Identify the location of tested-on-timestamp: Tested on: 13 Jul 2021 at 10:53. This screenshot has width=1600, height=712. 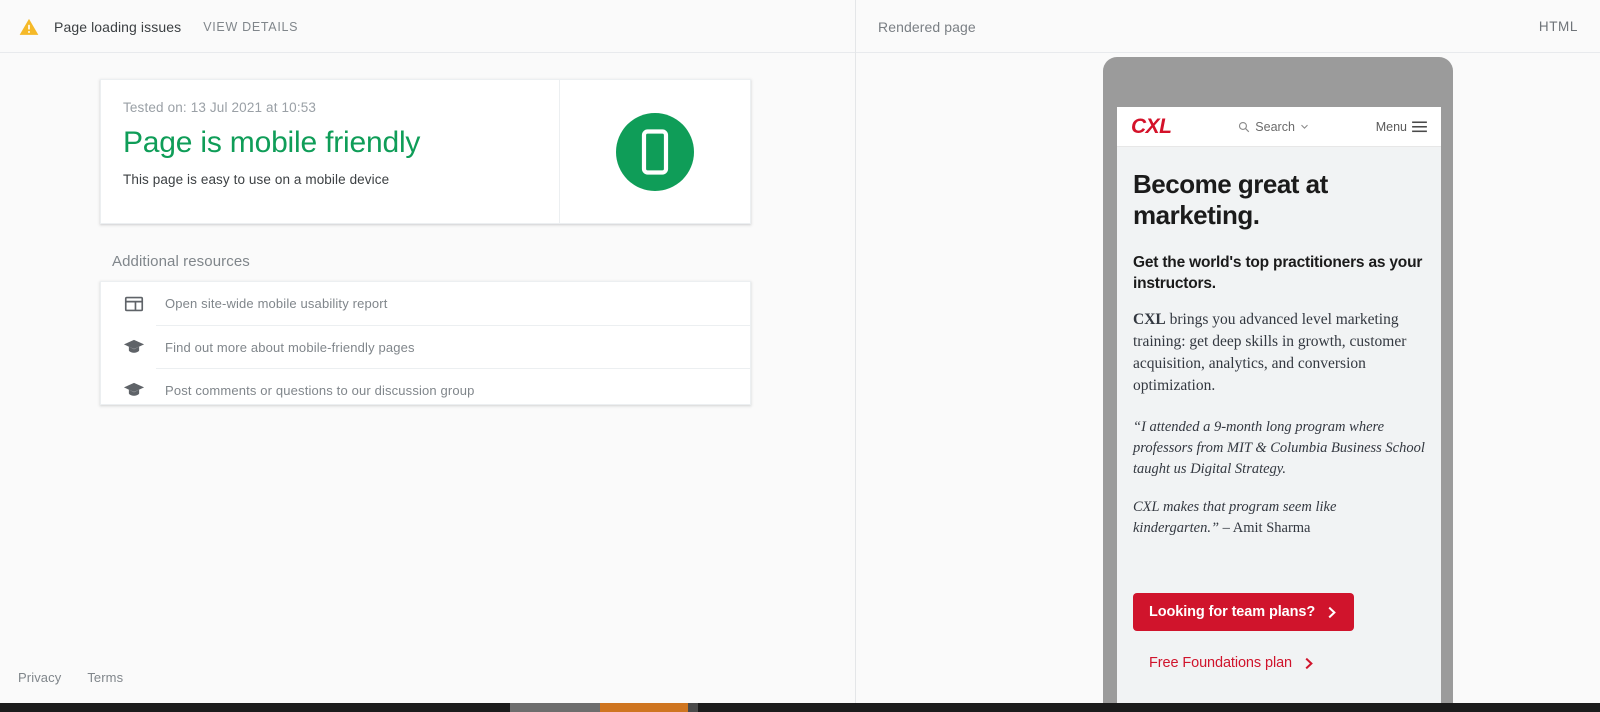
(220, 107).